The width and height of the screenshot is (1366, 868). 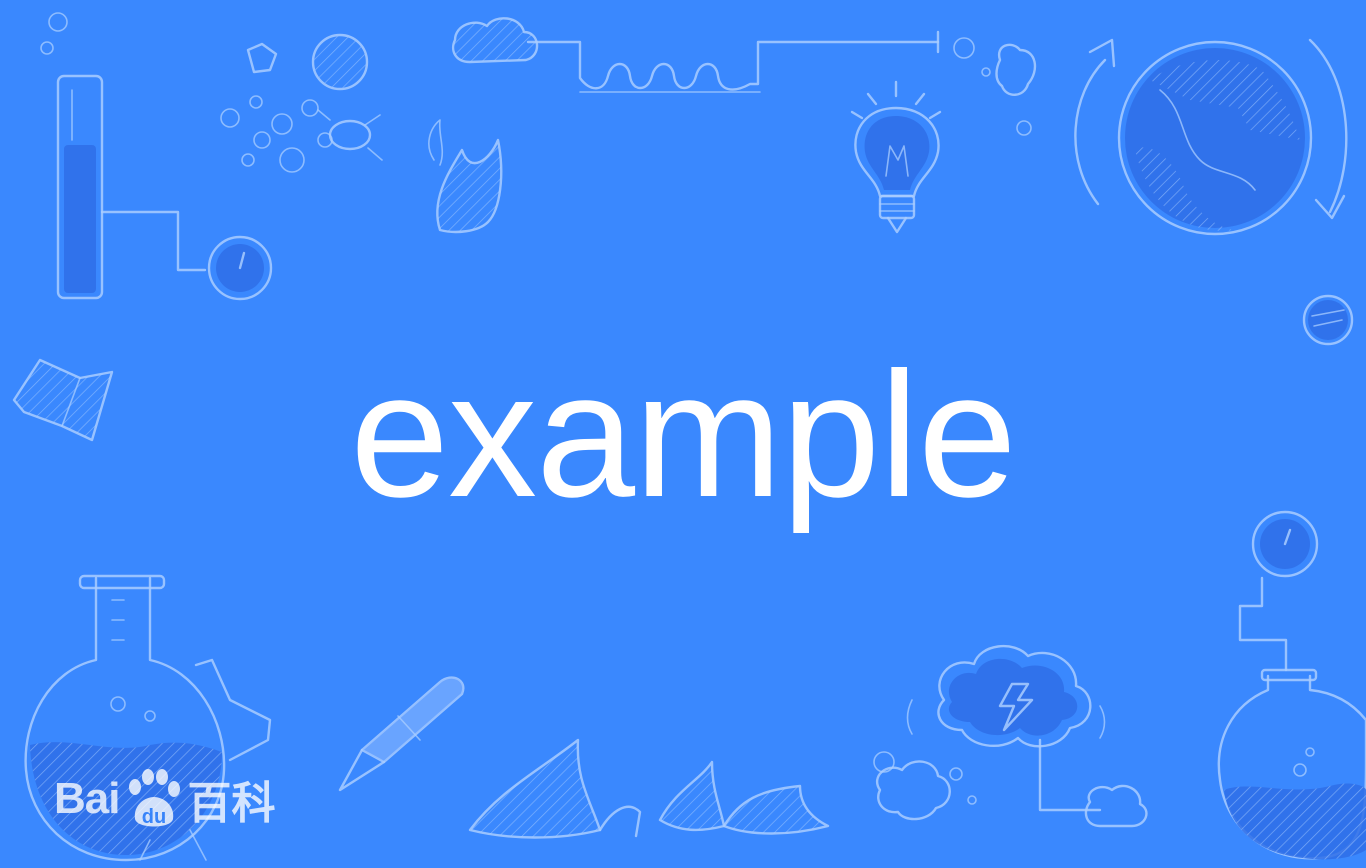 What do you see at coordinates (1291, 685) in the screenshot?
I see `round-flask-icon` at bounding box center [1291, 685].